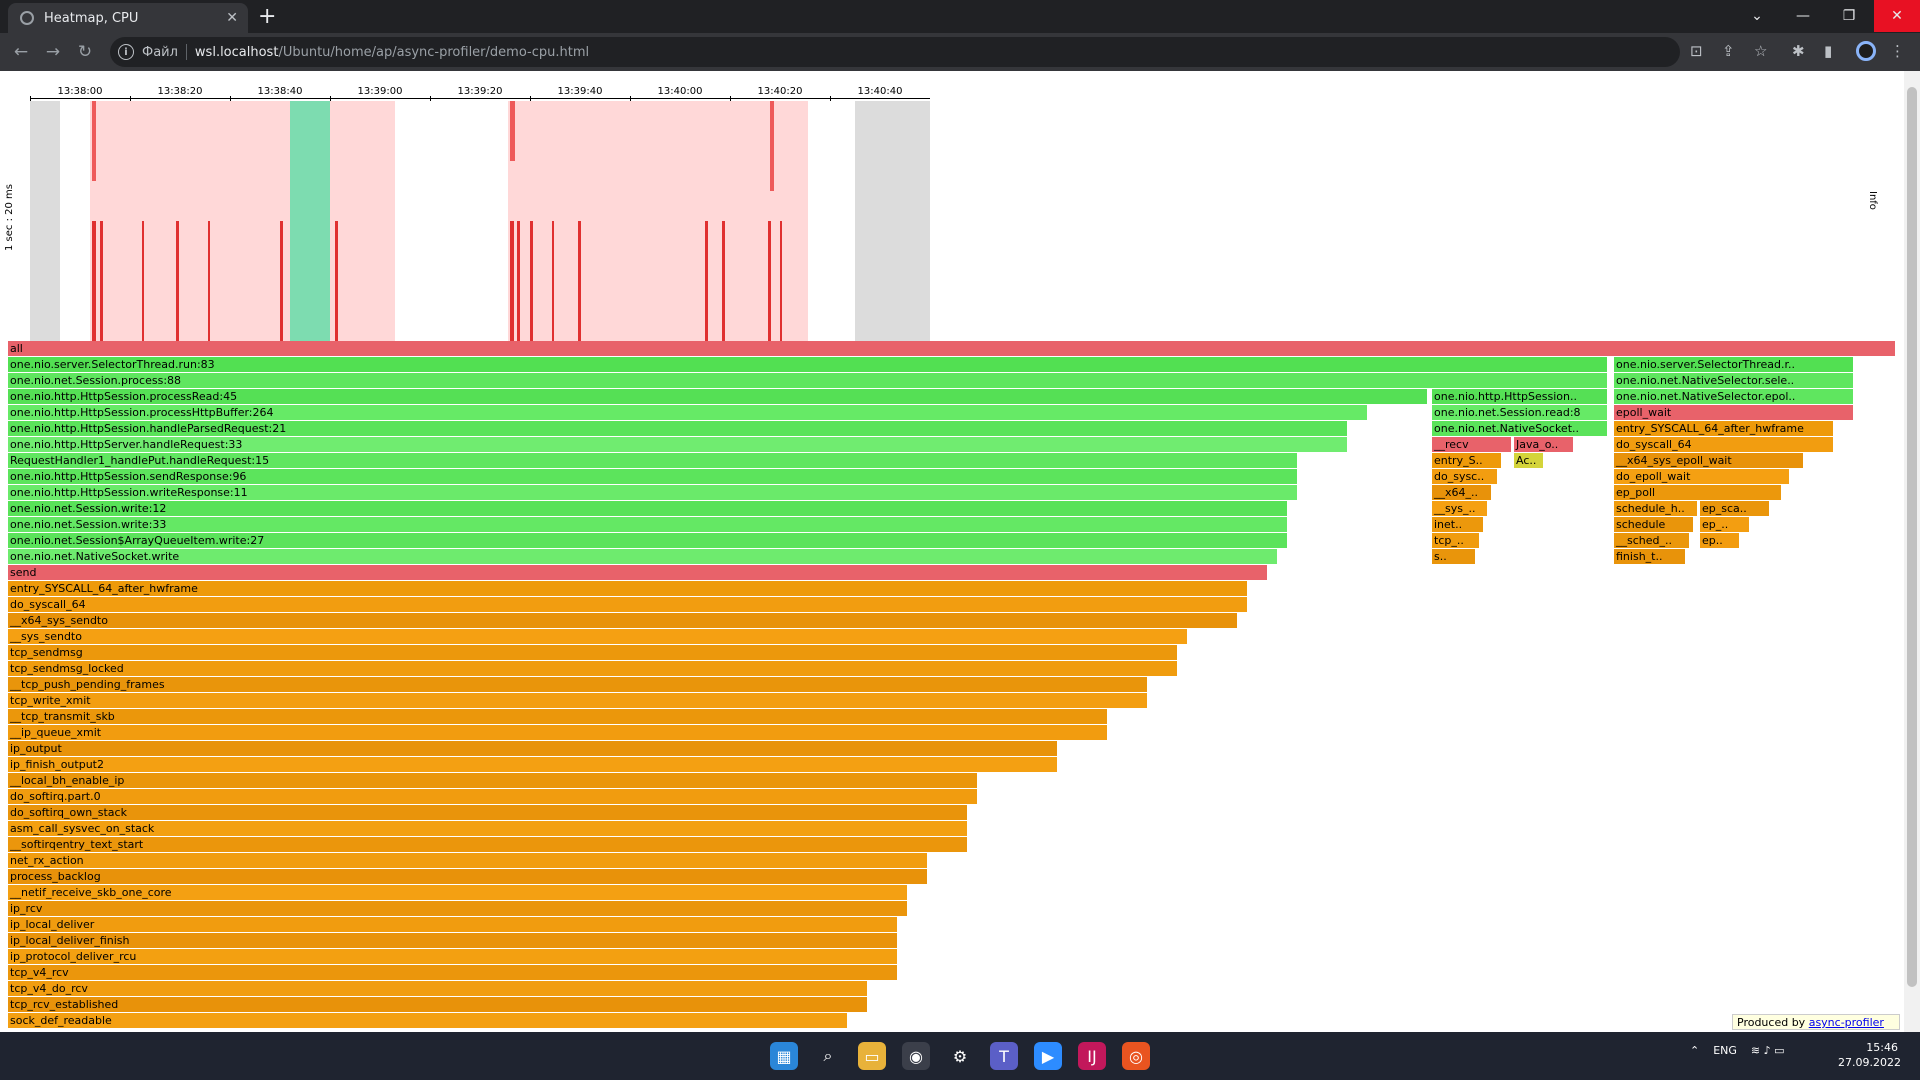 This screenshot has height=1080, width=1920. I want to click on async-profiler-link: async-profiler, so click(1846, 1022).